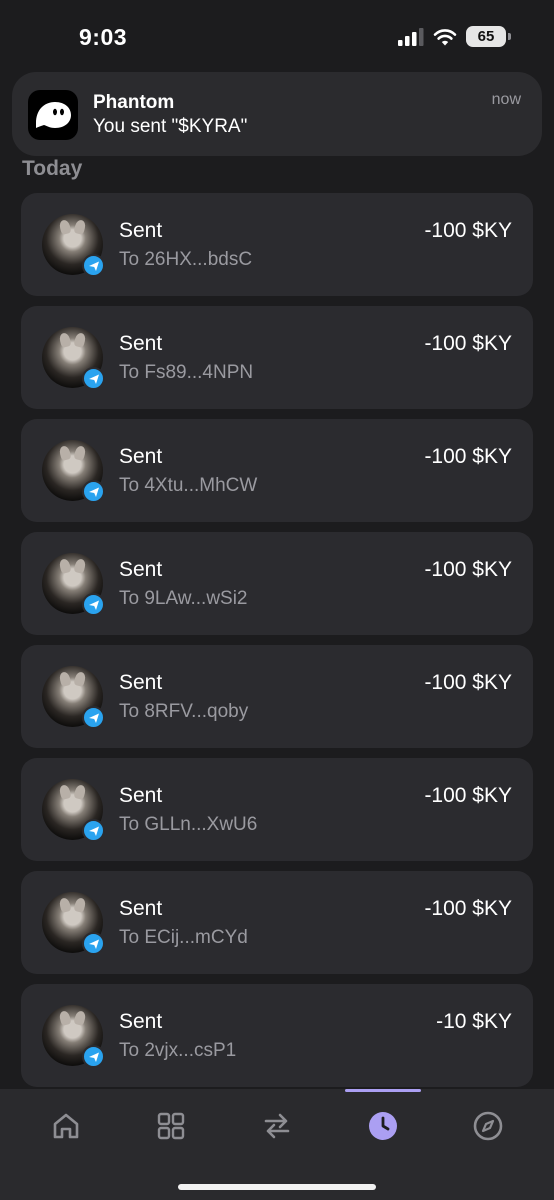 Image resolution: width=554 pixels, height=1200 pixels. I want to click on transaction-amount: -10 $KY, so click(474, 1021).